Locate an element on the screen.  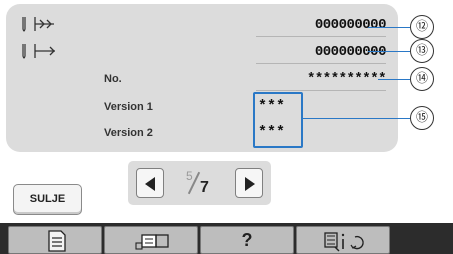
callout-12: ⑫ is located at coordinates (422, 27).